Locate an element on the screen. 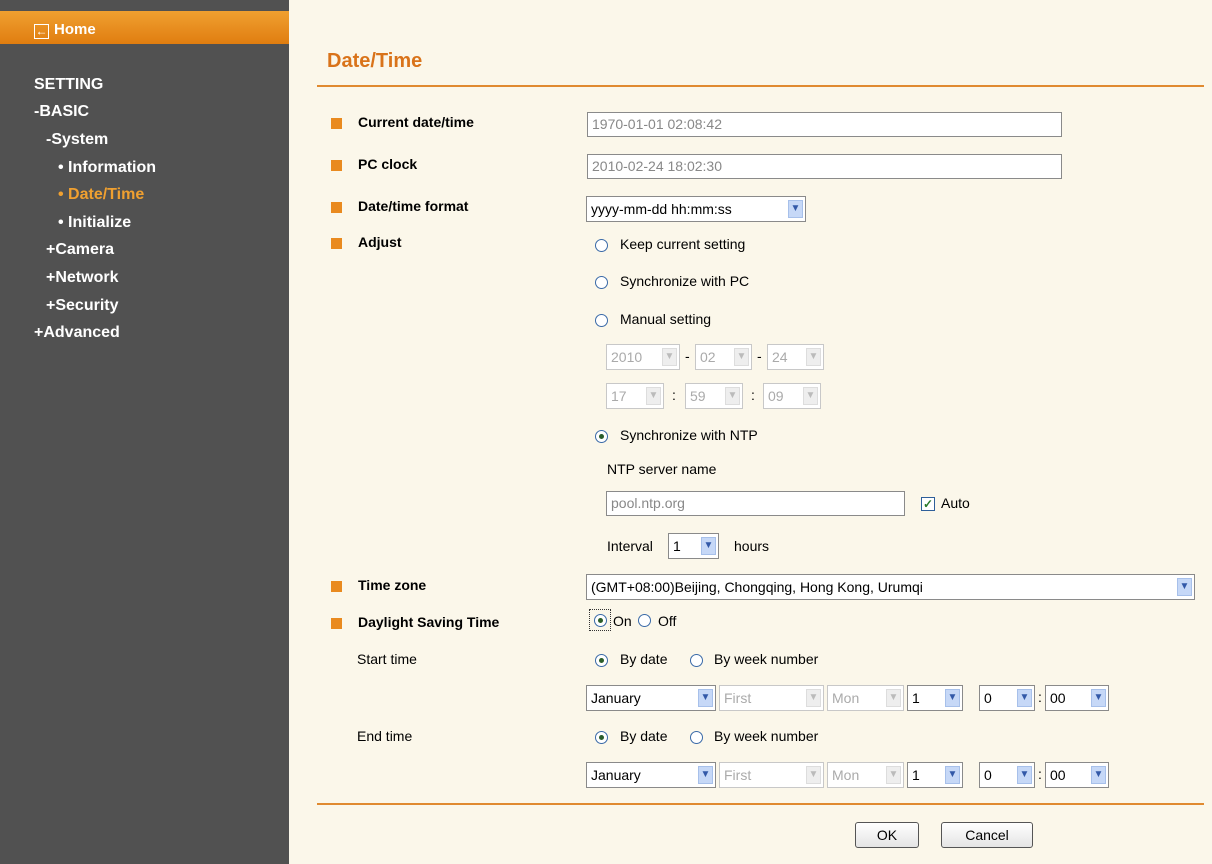  interval-value: 1 is located at coordinates (677, 546).